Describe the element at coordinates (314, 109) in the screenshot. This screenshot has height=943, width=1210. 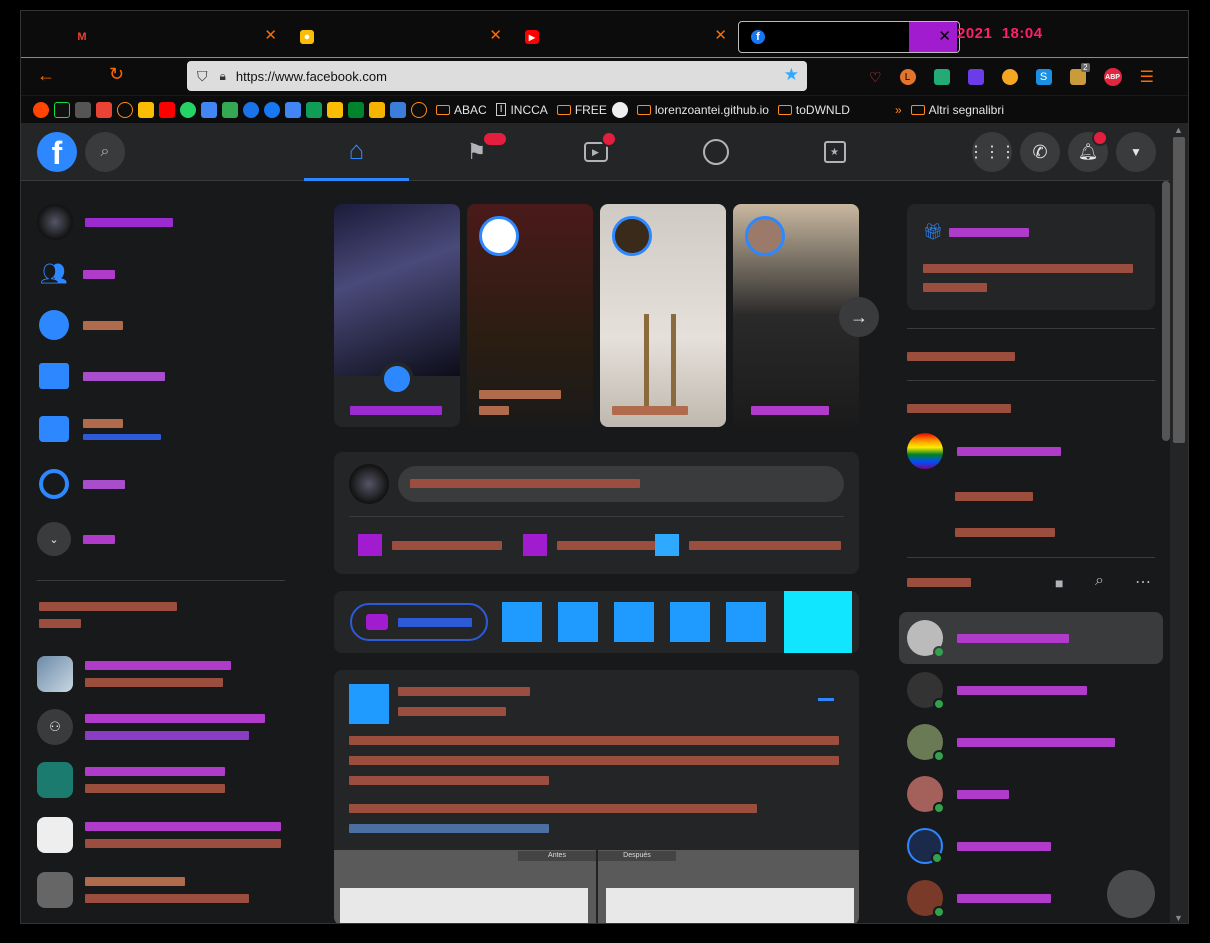
I see `sheets-icon` at that location.